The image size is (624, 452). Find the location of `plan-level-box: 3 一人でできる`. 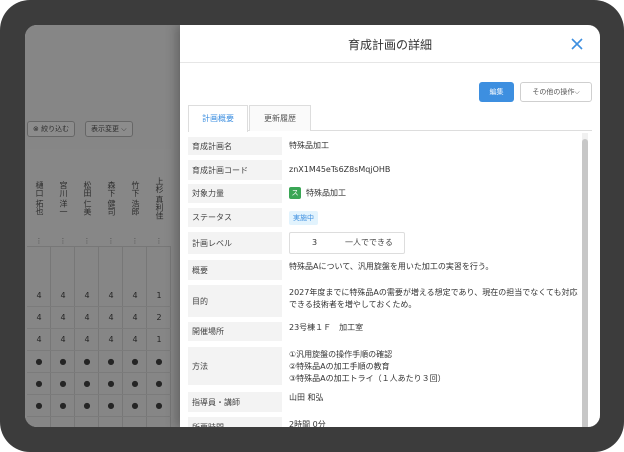

plan-level-box: 3 一人でできる is located at coordinates (347, 243).